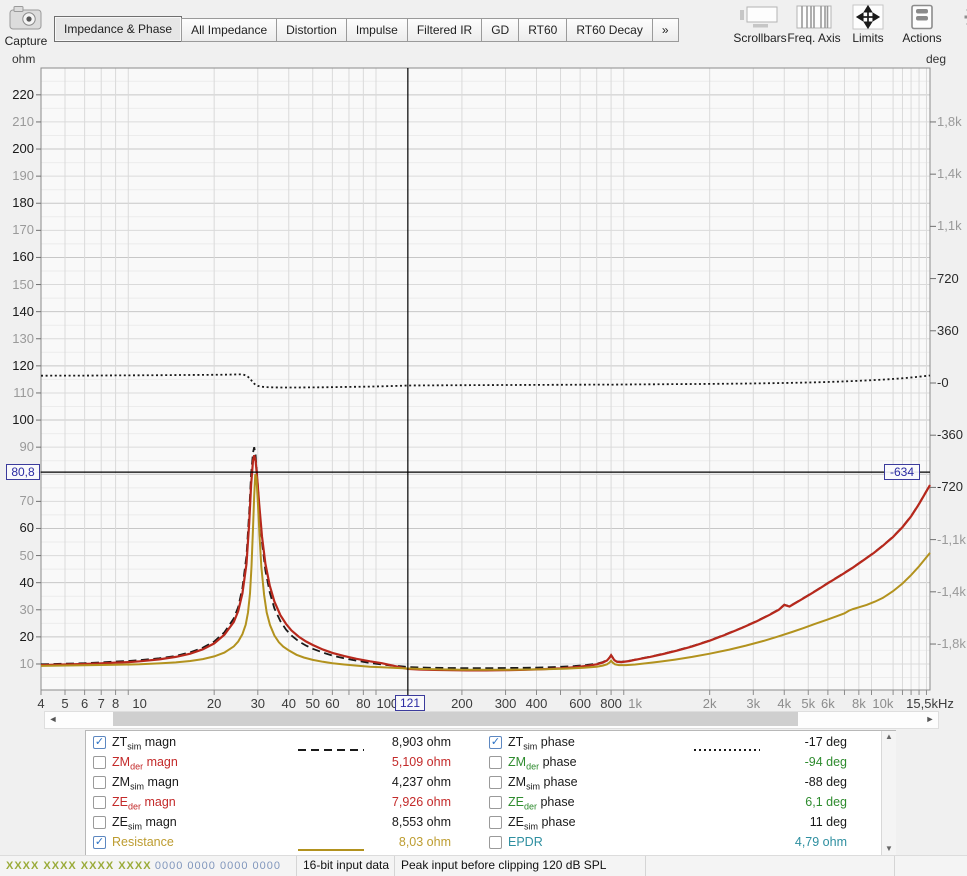 The height and width of the screenshot is (876, 967). Describe the element at coordinates (455, 719) in the screenshot. I see `horizontal-scrollbar-thumb` at that location.